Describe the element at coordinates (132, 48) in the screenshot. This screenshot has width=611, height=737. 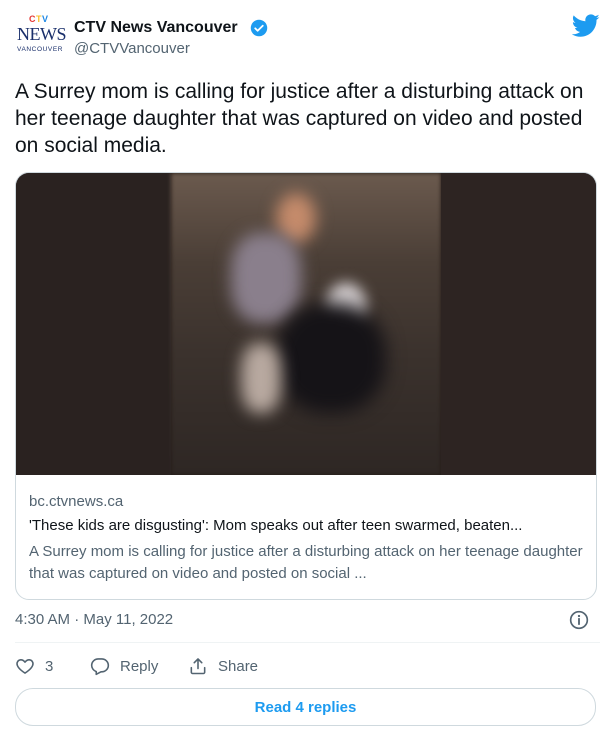
I see `account-handle: @CTVVancouver` at that location.